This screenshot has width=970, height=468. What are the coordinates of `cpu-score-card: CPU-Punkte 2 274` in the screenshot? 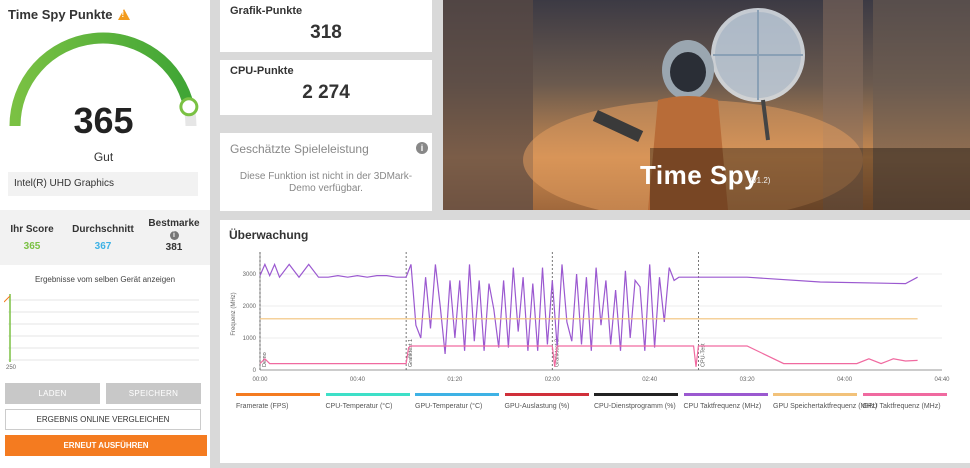 It's located at (326, 87).